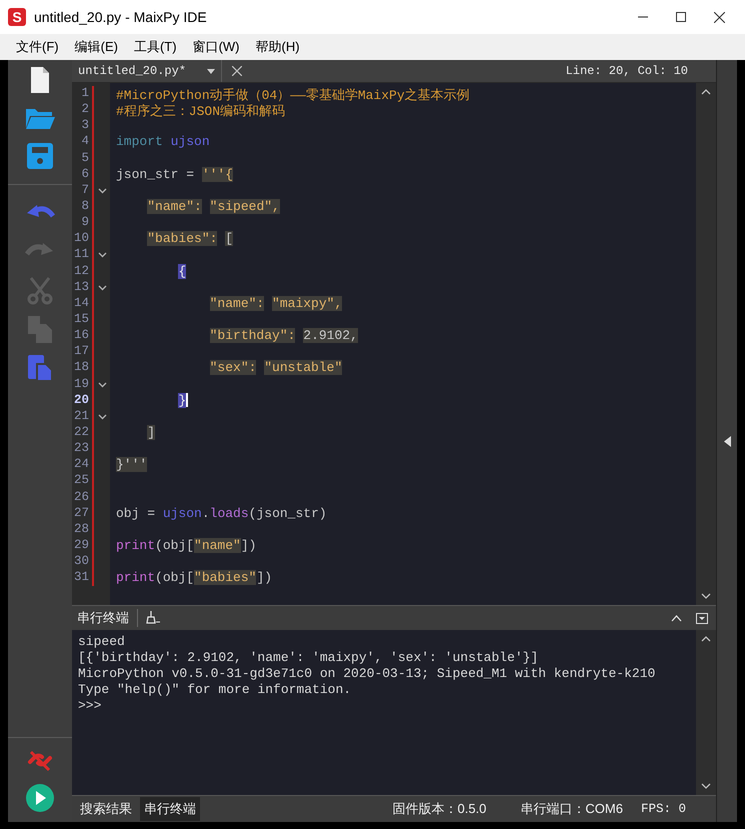  I want to click on code-line: print(obj["name"]), so click(185, 546).